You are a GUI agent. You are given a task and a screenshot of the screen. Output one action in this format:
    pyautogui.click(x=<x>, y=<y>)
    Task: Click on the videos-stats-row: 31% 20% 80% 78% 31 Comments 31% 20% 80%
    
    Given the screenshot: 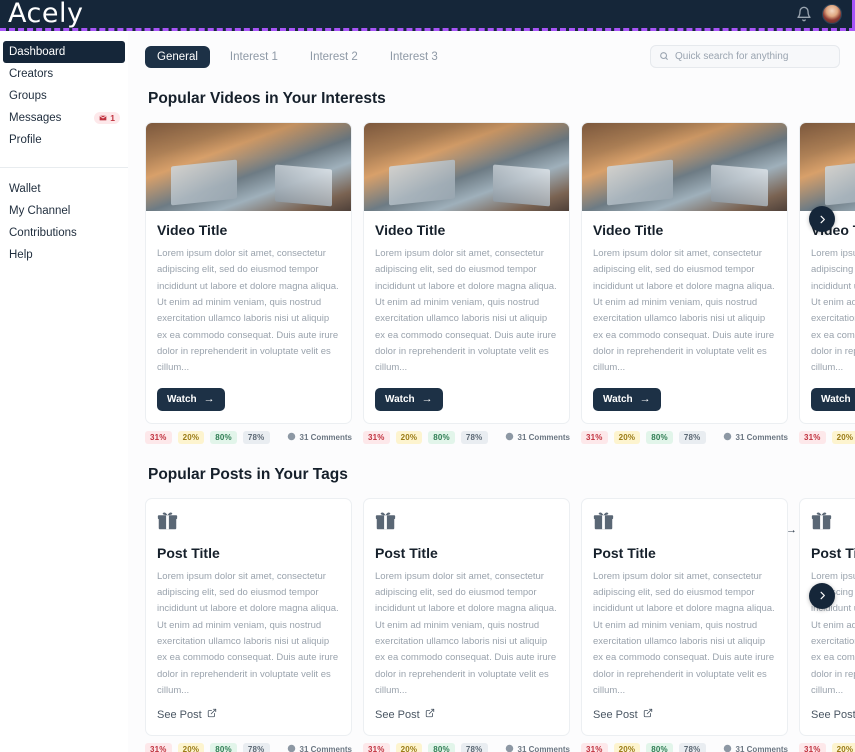 What is the action you would take?
    pyautogui.click(x=500, y=437)
    